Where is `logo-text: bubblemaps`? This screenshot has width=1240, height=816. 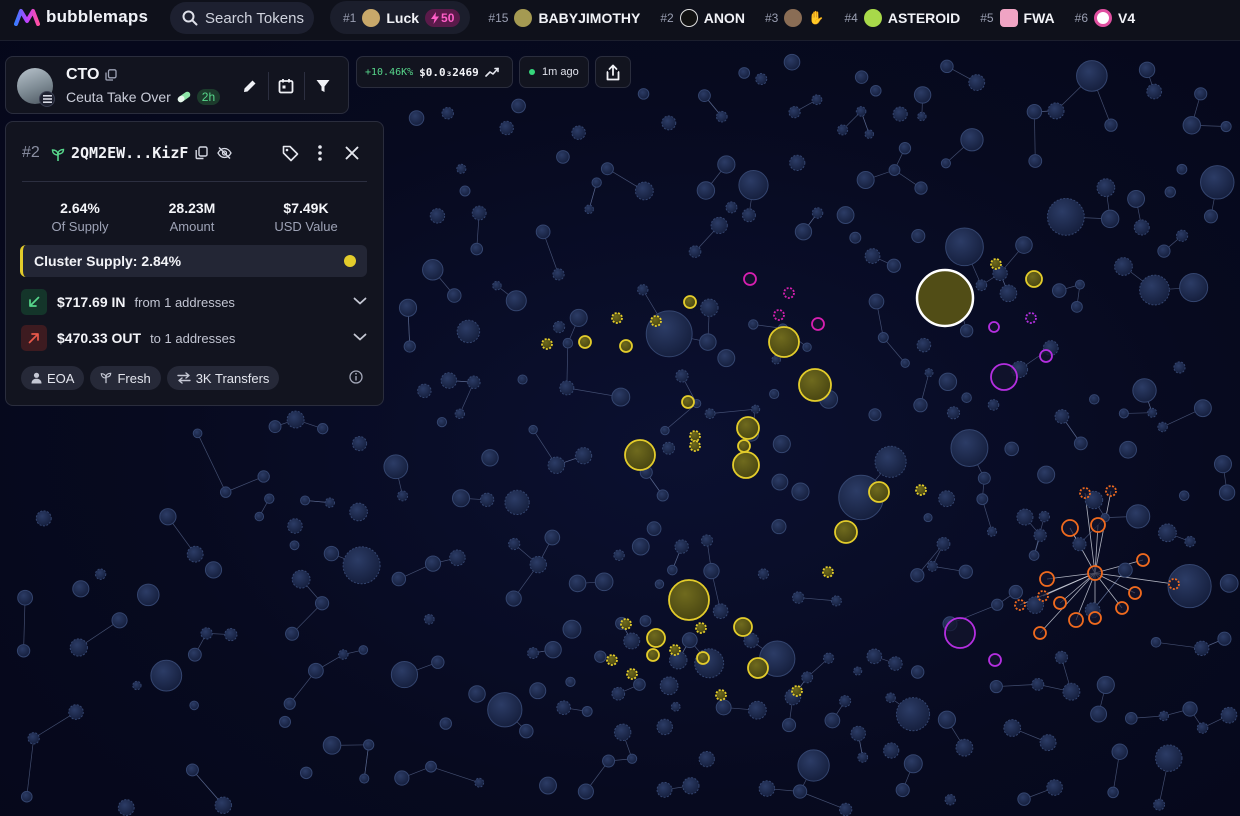
logo-text: bubblemaps is located at coordinates (97, 16).